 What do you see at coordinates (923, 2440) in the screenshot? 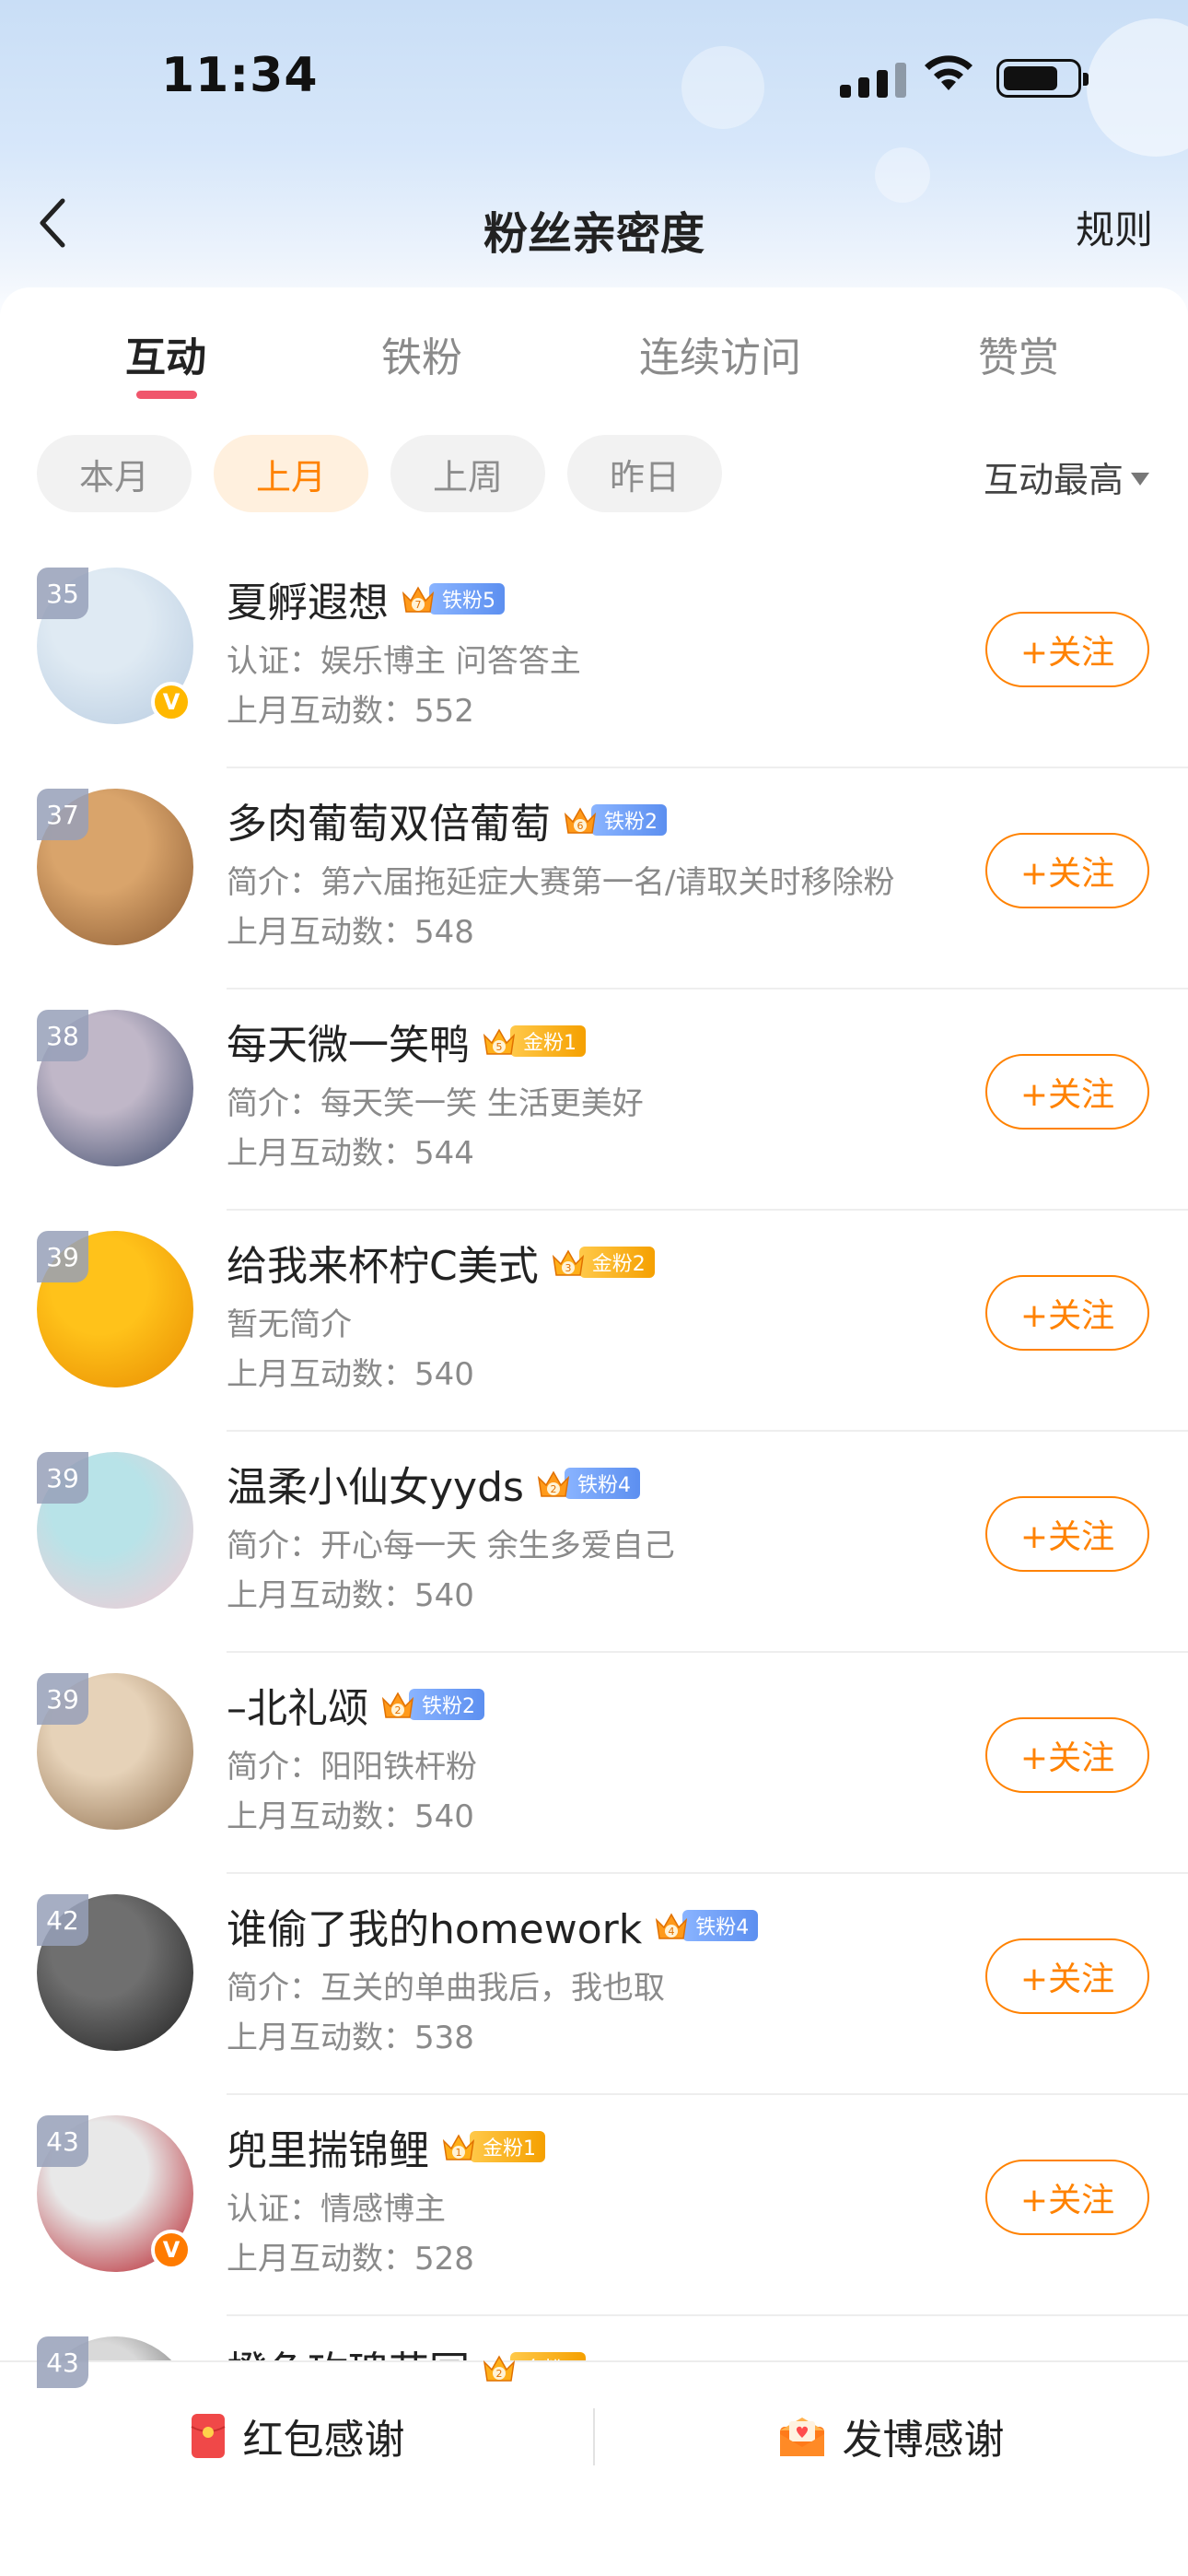
I see `post-thanks-label: 发博感谢` at bounding box center [923, 2440].